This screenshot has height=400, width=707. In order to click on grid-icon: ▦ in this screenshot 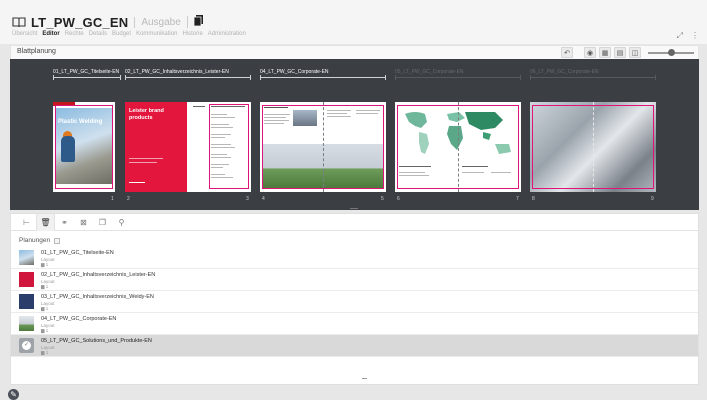, I will do `click(605, 52)`.